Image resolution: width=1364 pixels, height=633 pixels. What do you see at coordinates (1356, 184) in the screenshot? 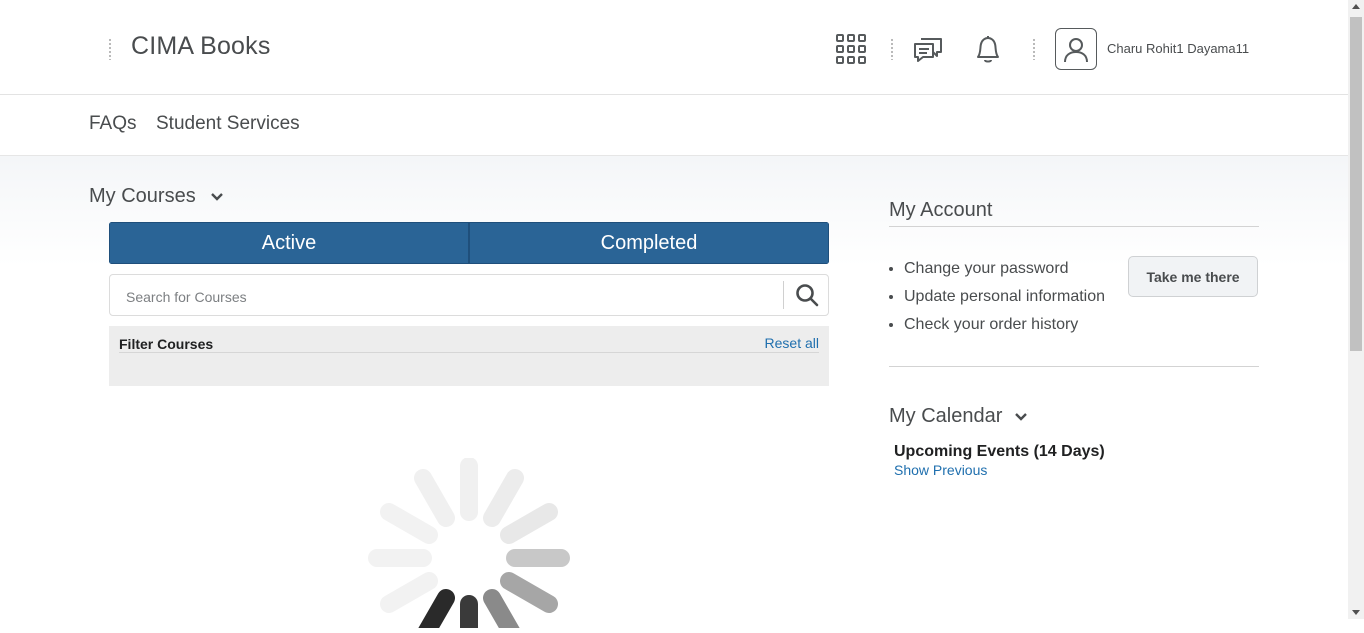
I see `scrollbar-thumb` at bounding box center [1356, 184].